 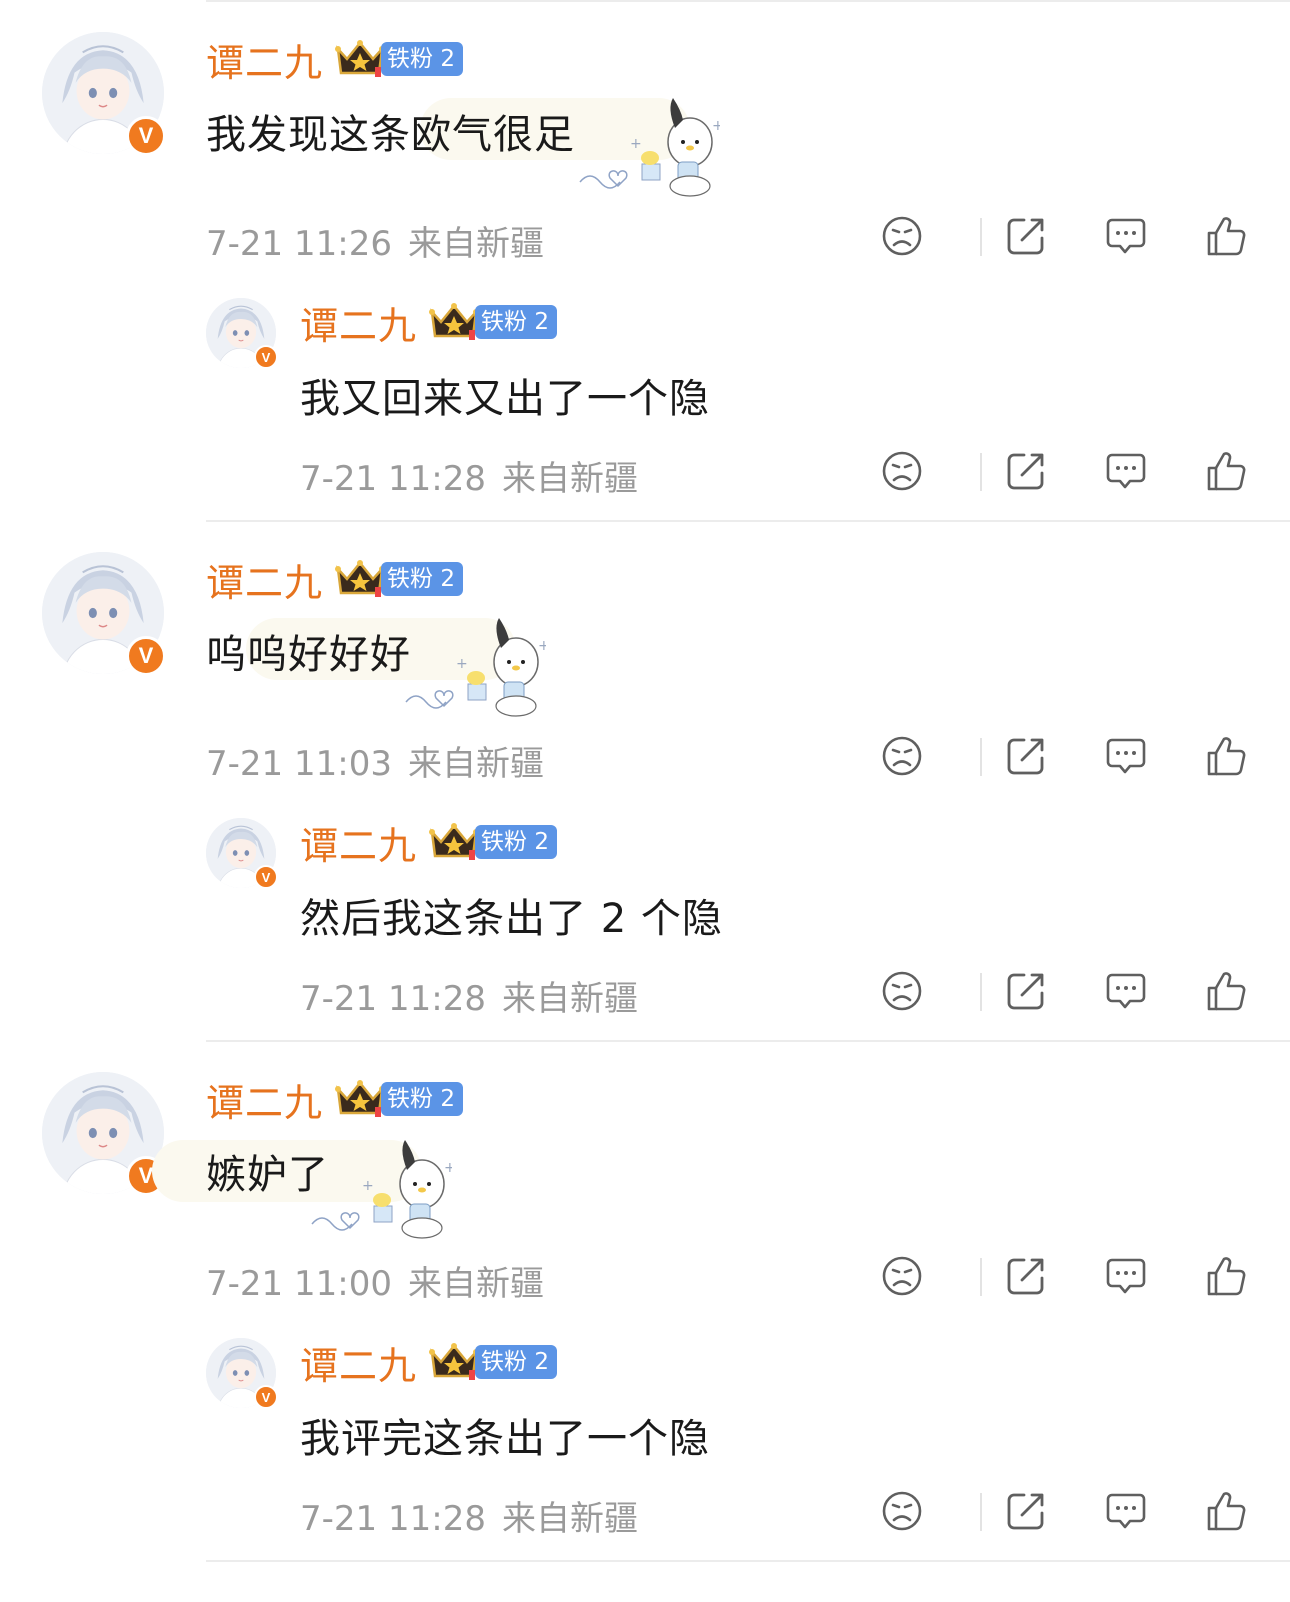 What do you see at coordinates (505, 1435) in the screenshot?
I see `reply-text: 我评完这条出了一个隐` at bounding box center [505, 1435].